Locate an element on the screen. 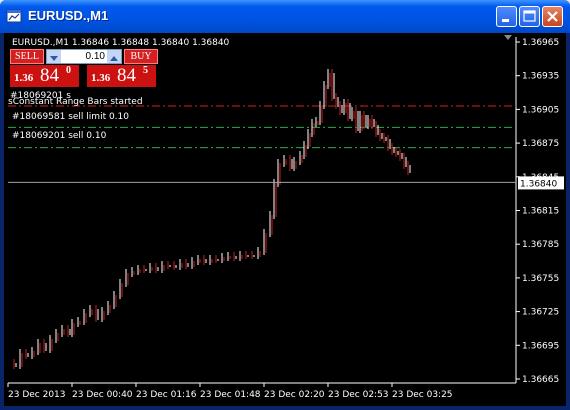  one-click-trade-panel: SELL 0.10 BUY 1.36 84 0 1.36 84 5 is located at coordinates (84, 69).